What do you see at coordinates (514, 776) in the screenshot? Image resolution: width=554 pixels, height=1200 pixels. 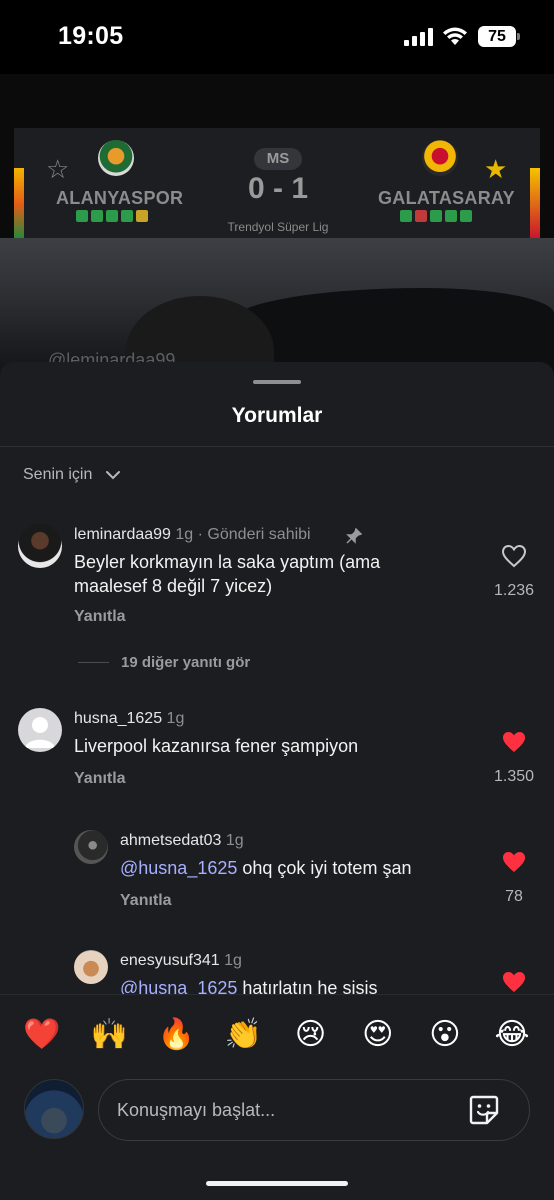 I see `like-count: 1.350` at bounding box center [514, 776].